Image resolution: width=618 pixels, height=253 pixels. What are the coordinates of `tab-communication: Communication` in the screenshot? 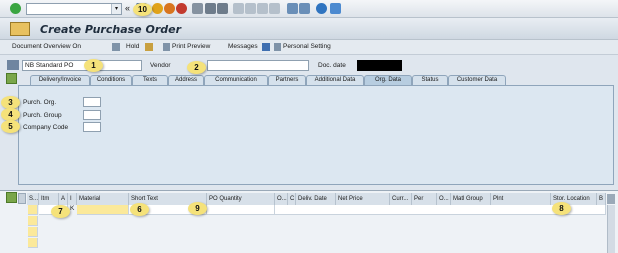 It's located at (236, 80).